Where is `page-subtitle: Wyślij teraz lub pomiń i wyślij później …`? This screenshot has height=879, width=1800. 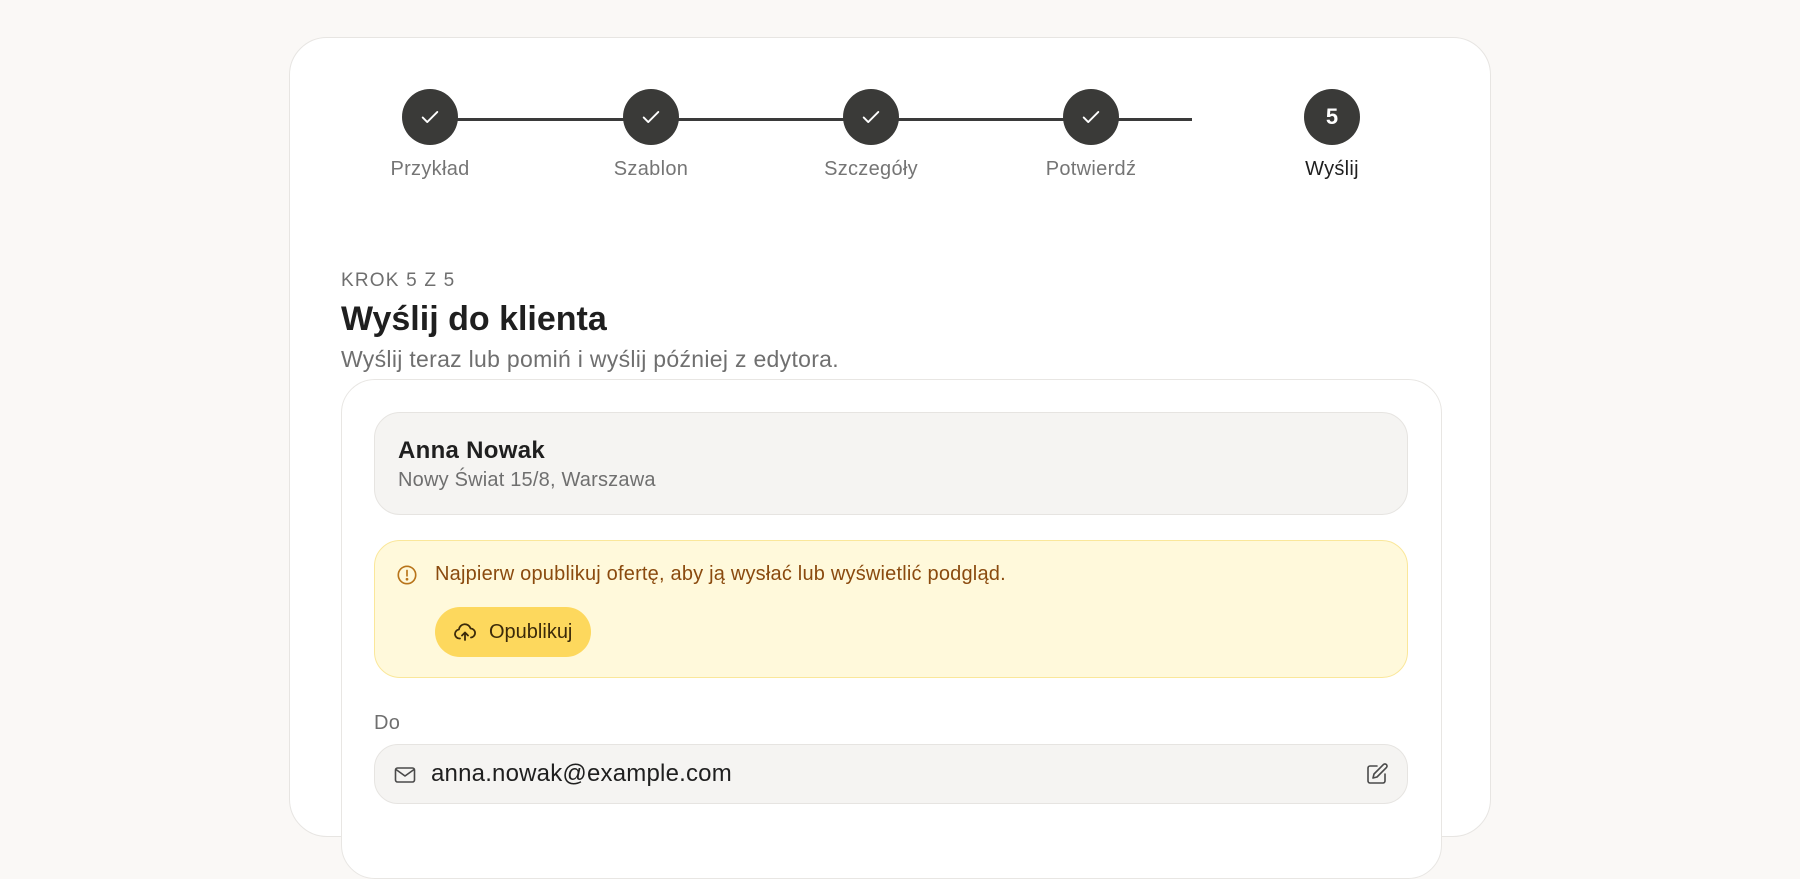 page-subtitle: Wyślij teraz lub pomiń i wyślij później … is located at coordinates (590, 359).